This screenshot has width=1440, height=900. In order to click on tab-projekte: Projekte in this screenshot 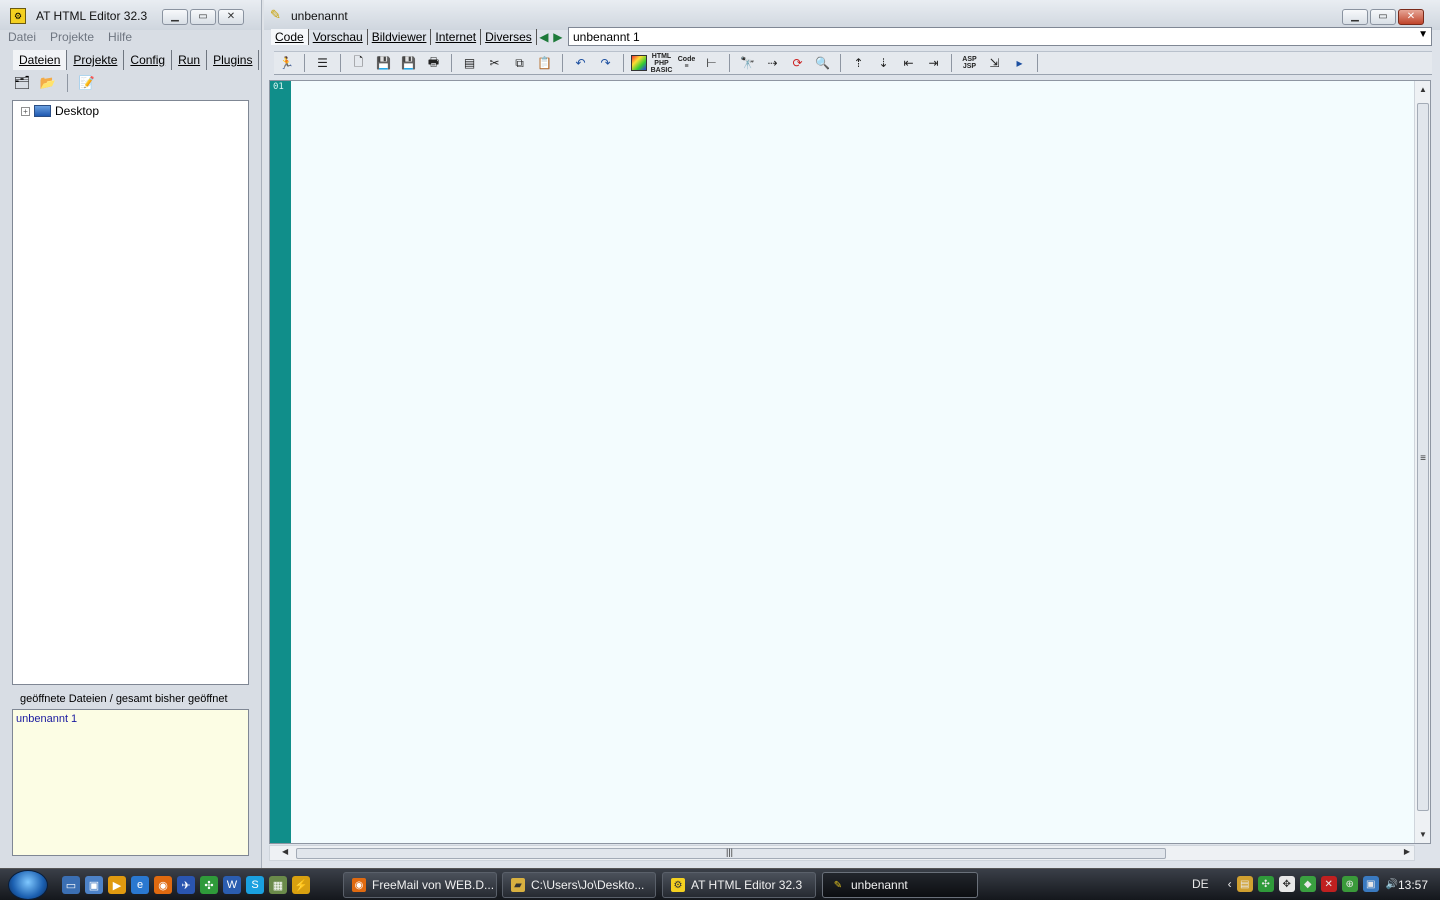, I will do `click(96, 60)`.